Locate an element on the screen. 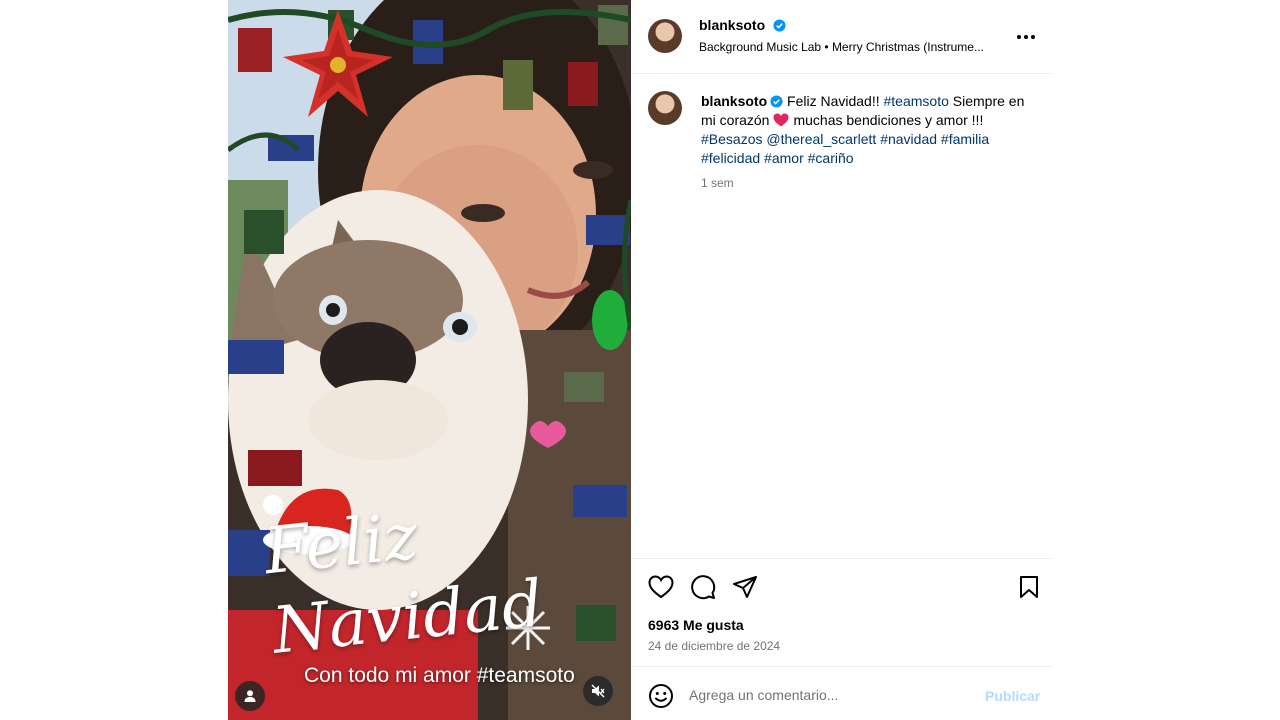 This screenshot has height=720, width=1280. header-avatar is located at coordinates (665, 36).